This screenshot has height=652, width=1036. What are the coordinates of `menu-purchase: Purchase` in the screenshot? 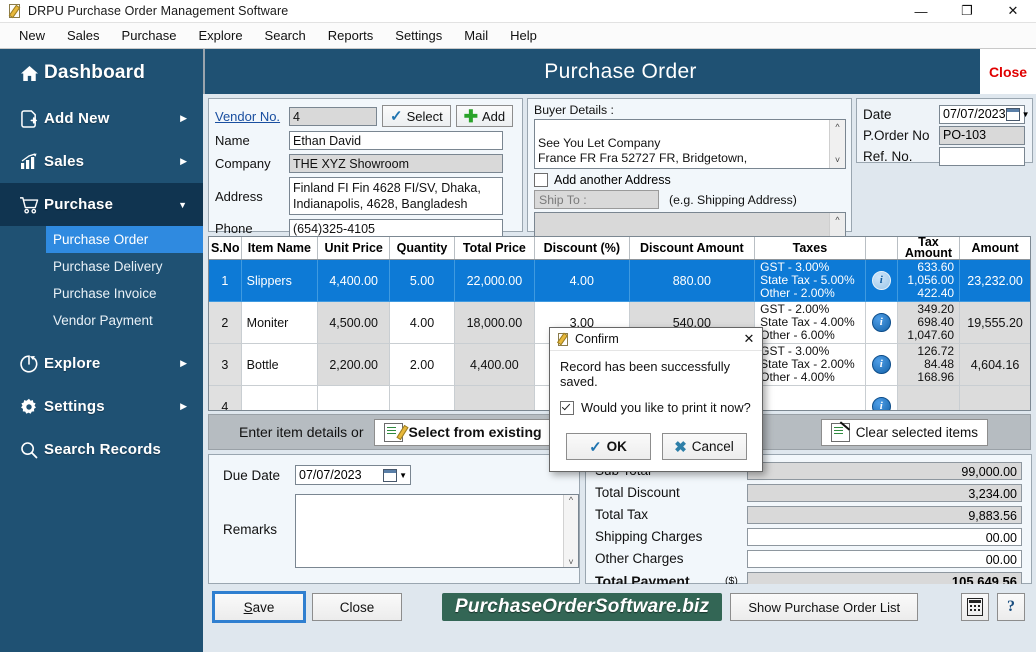 It's located at (149, 35).